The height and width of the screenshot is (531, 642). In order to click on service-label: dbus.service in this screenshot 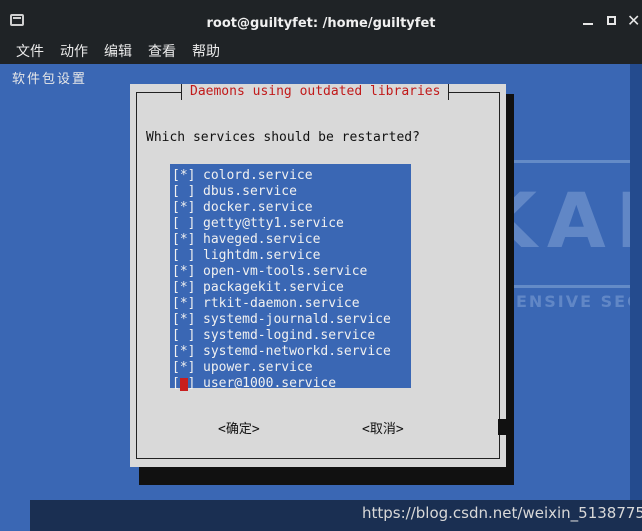, I will do `click(250, 191)`.